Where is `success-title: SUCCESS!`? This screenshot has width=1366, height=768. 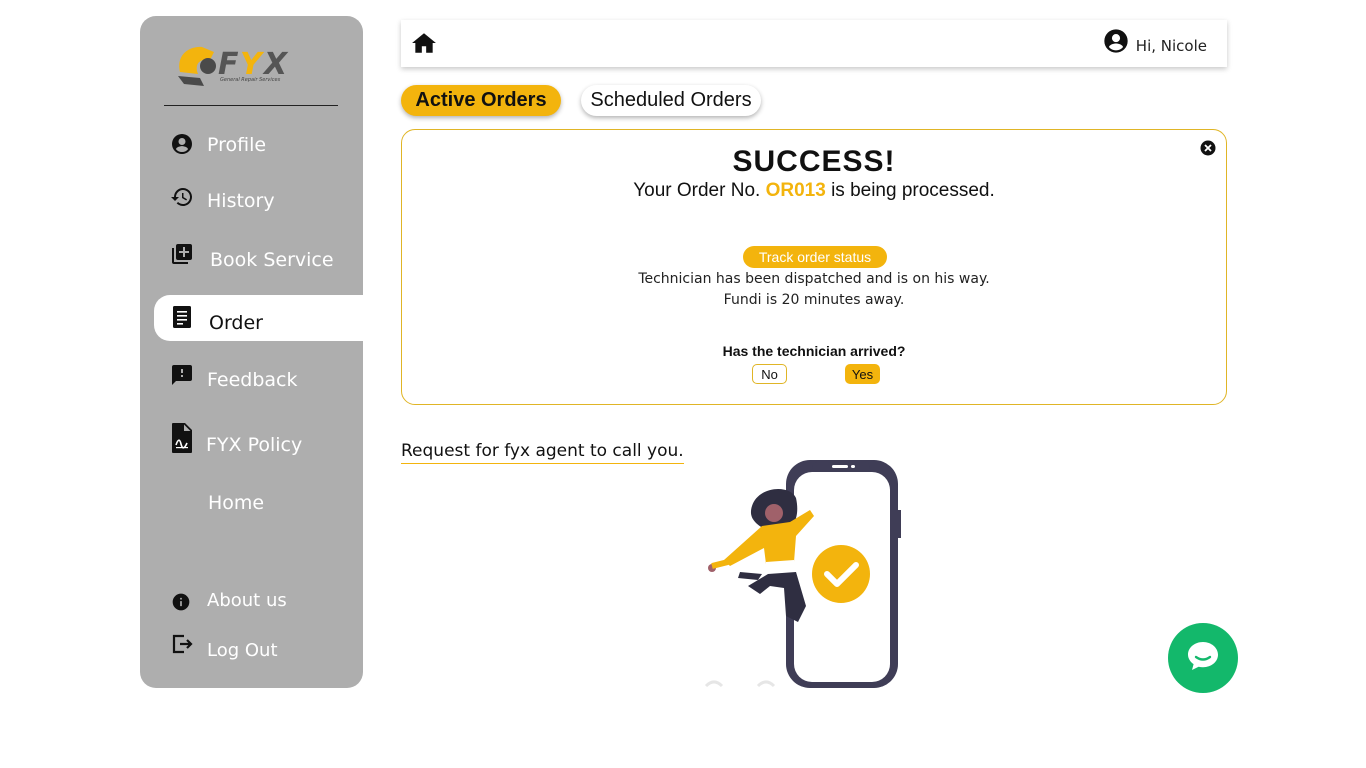
success-title: SUCCESS! is located at coordinates (814, 161).